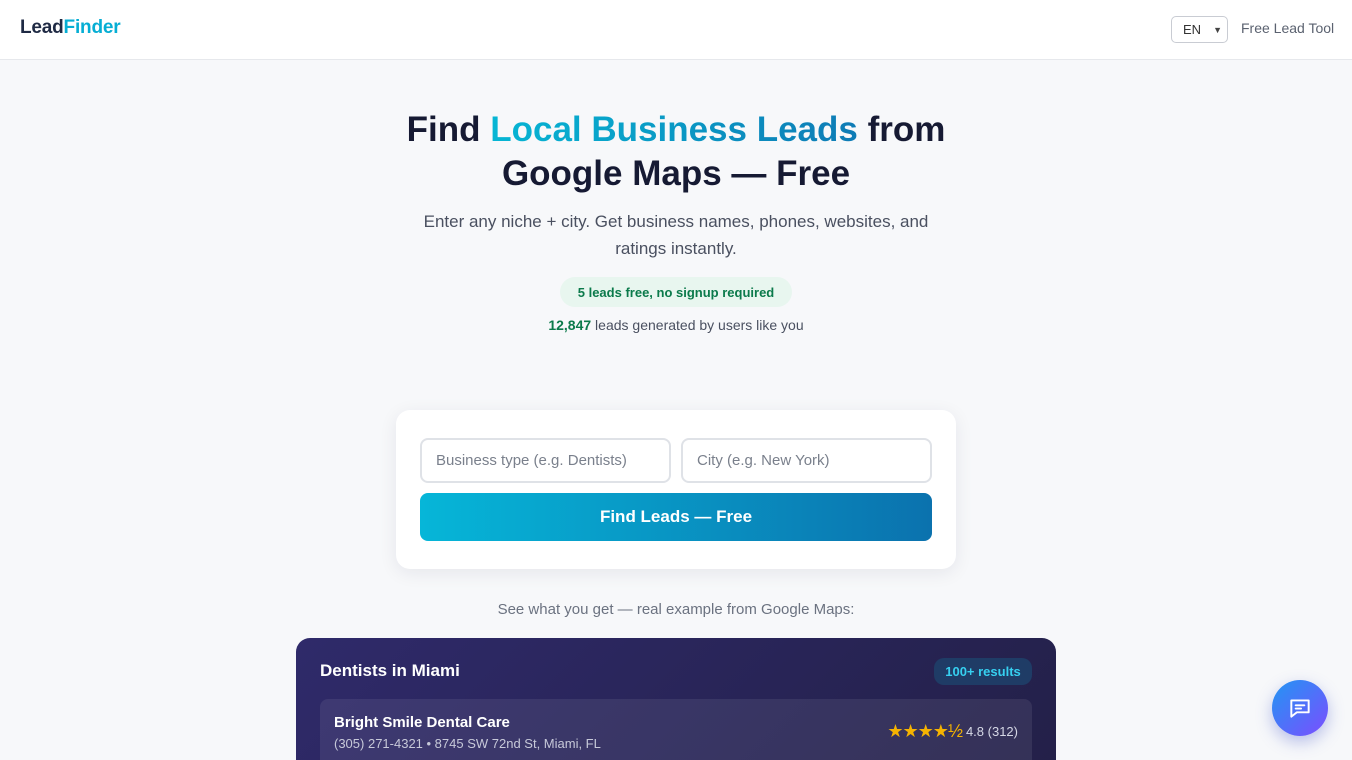 This screenshot has width=1352, height=760. I want to click on hero-title-start: Find, so click(448, 129).